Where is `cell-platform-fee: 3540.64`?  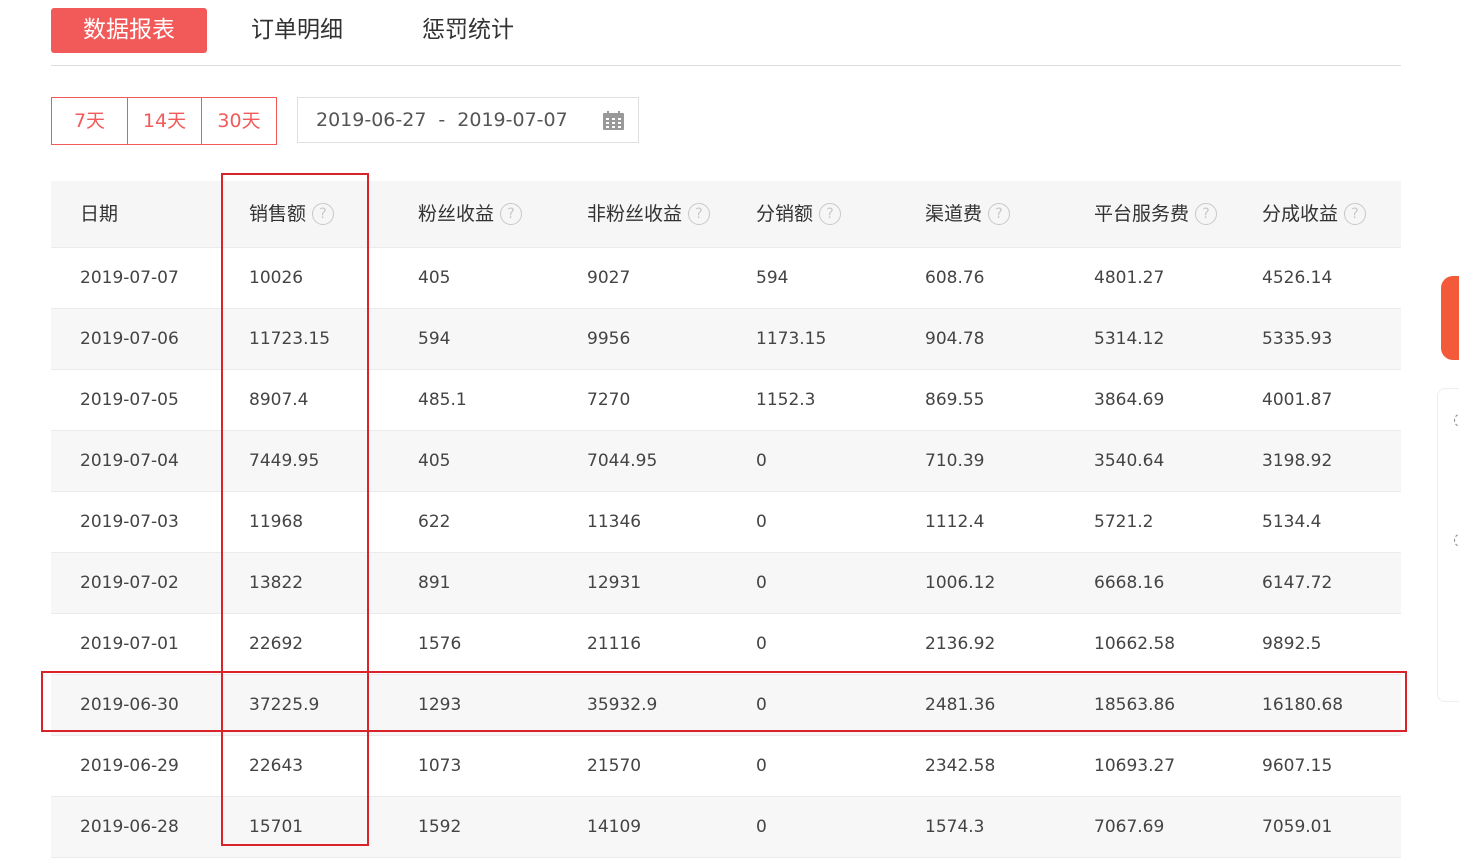 cell-platform-fee: 3540.64 is located at coordinates (1129, 461).